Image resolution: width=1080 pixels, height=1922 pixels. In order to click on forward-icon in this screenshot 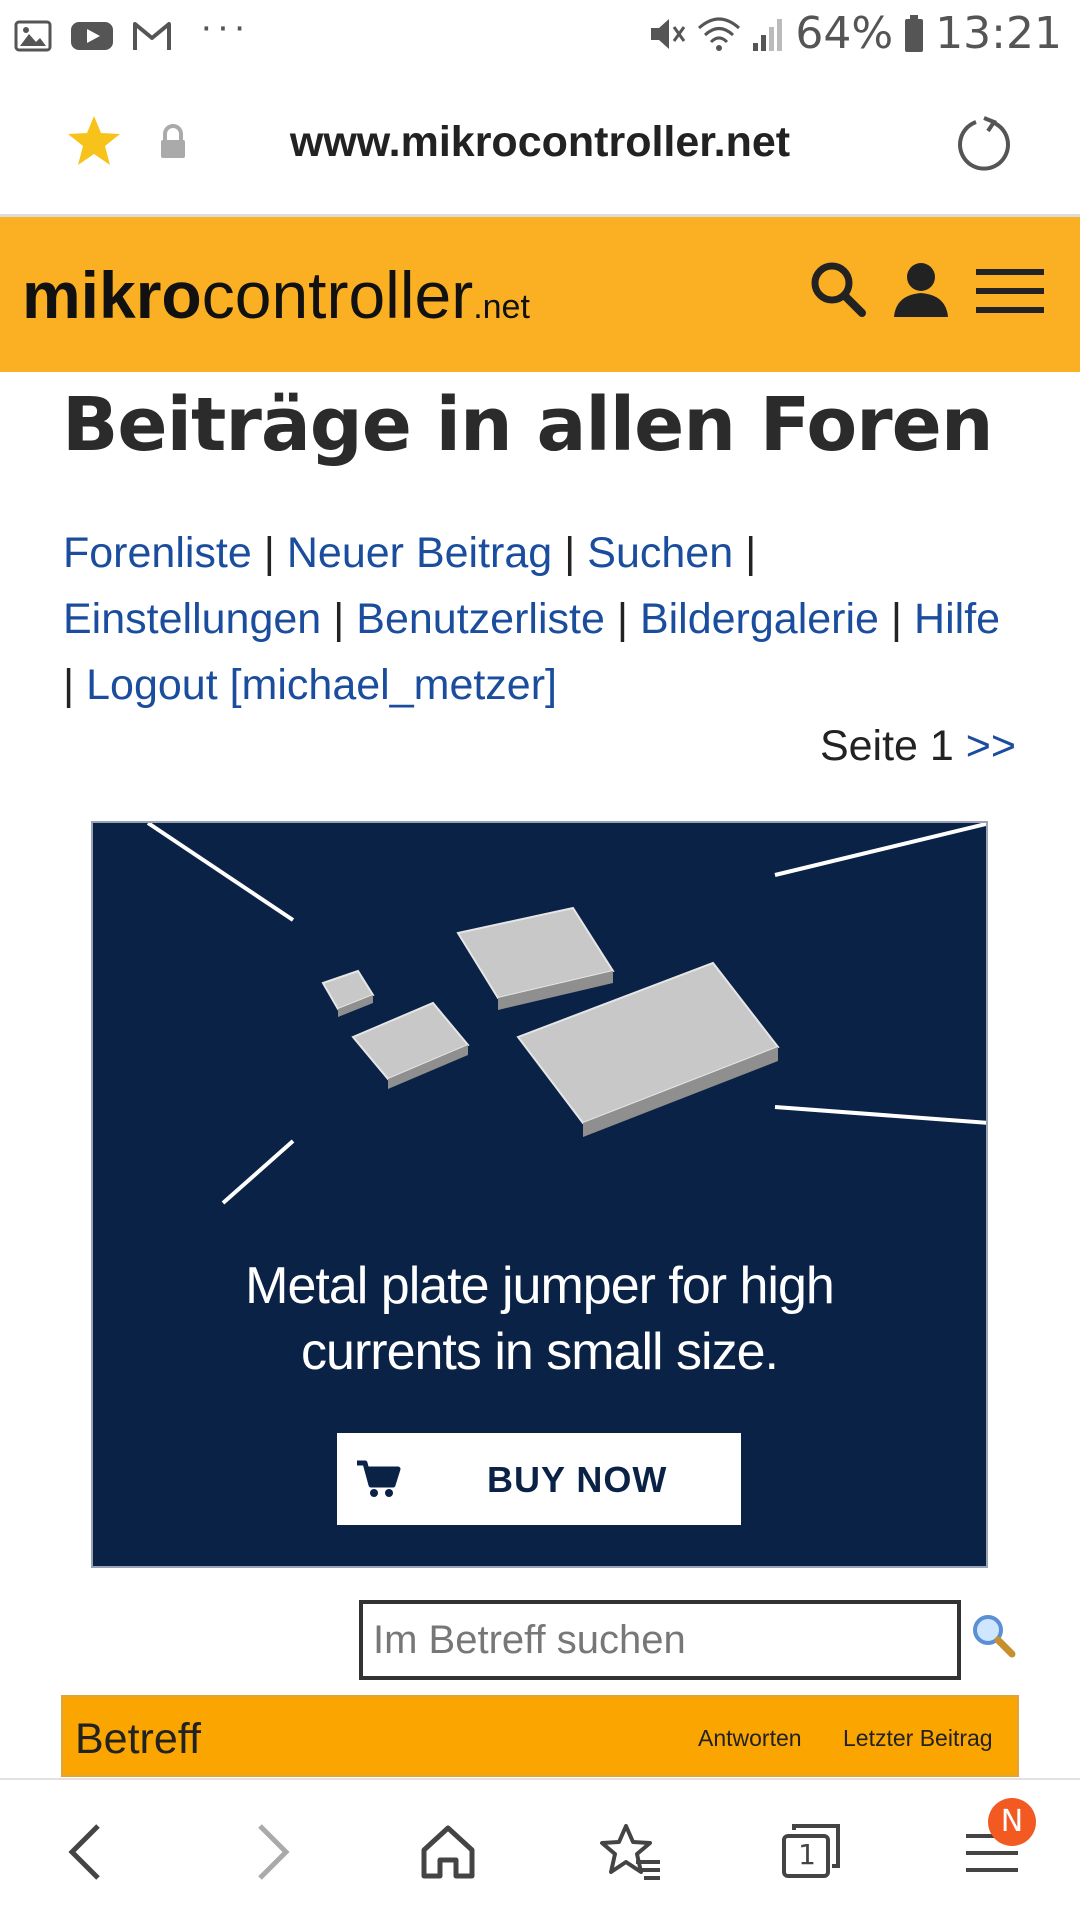, I will do `click(272, 1852)`.